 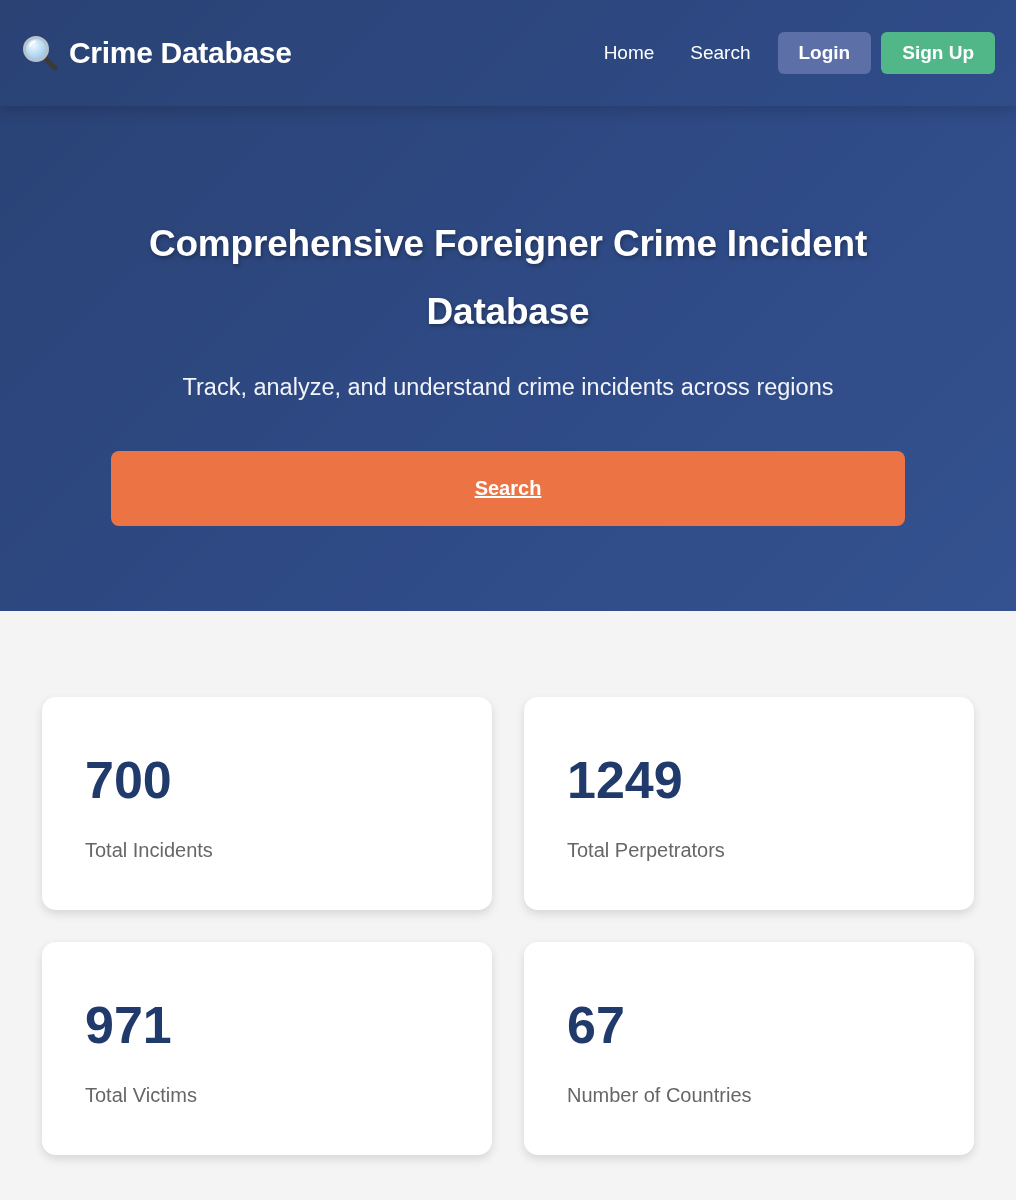 I want to click on stat-label: Total Victims, so click(x=141, y=1095).